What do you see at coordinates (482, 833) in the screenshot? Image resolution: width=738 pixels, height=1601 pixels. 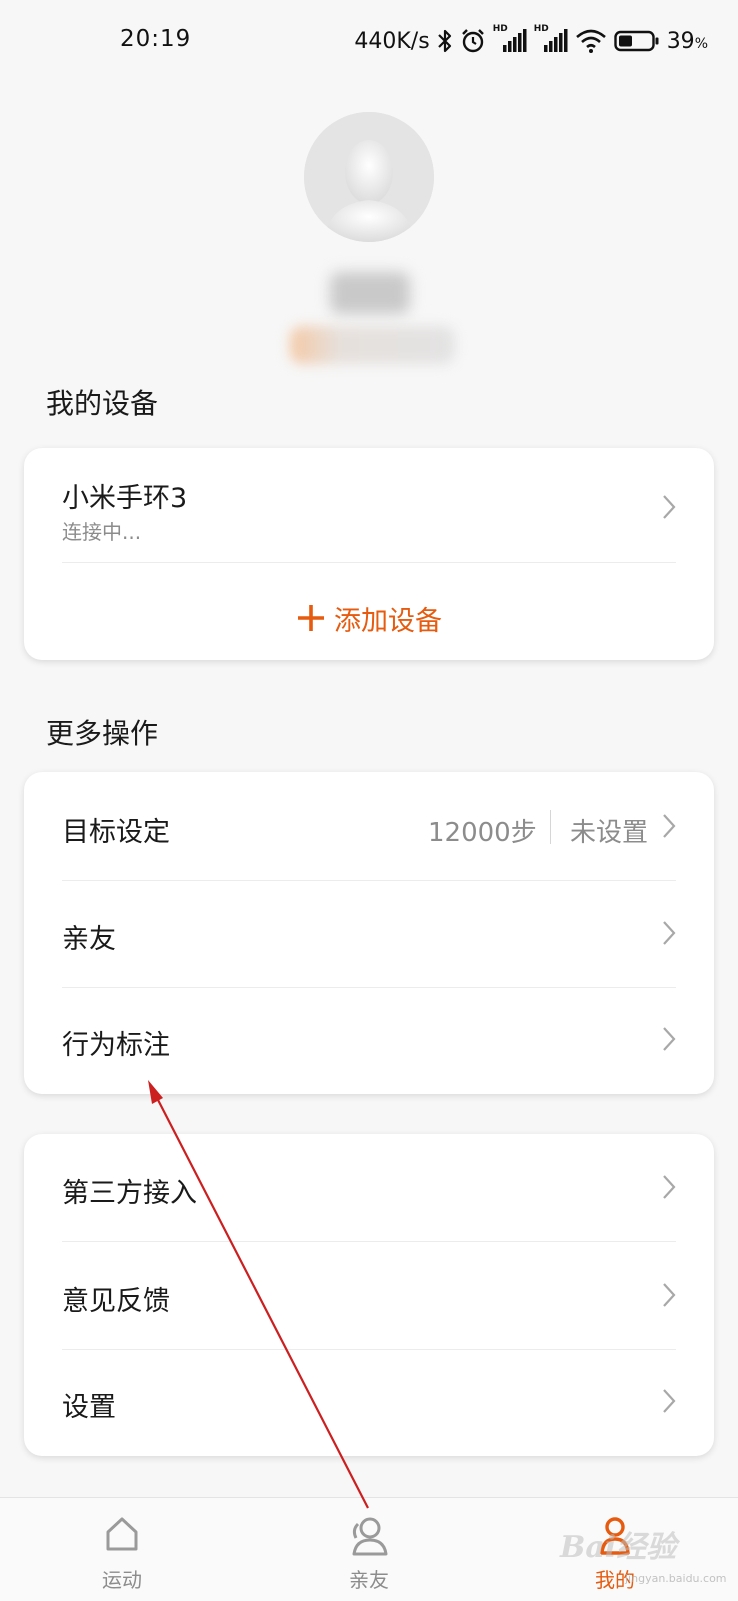 I see `goal-steps-value: 12000步` at bounding box center [482, 833].